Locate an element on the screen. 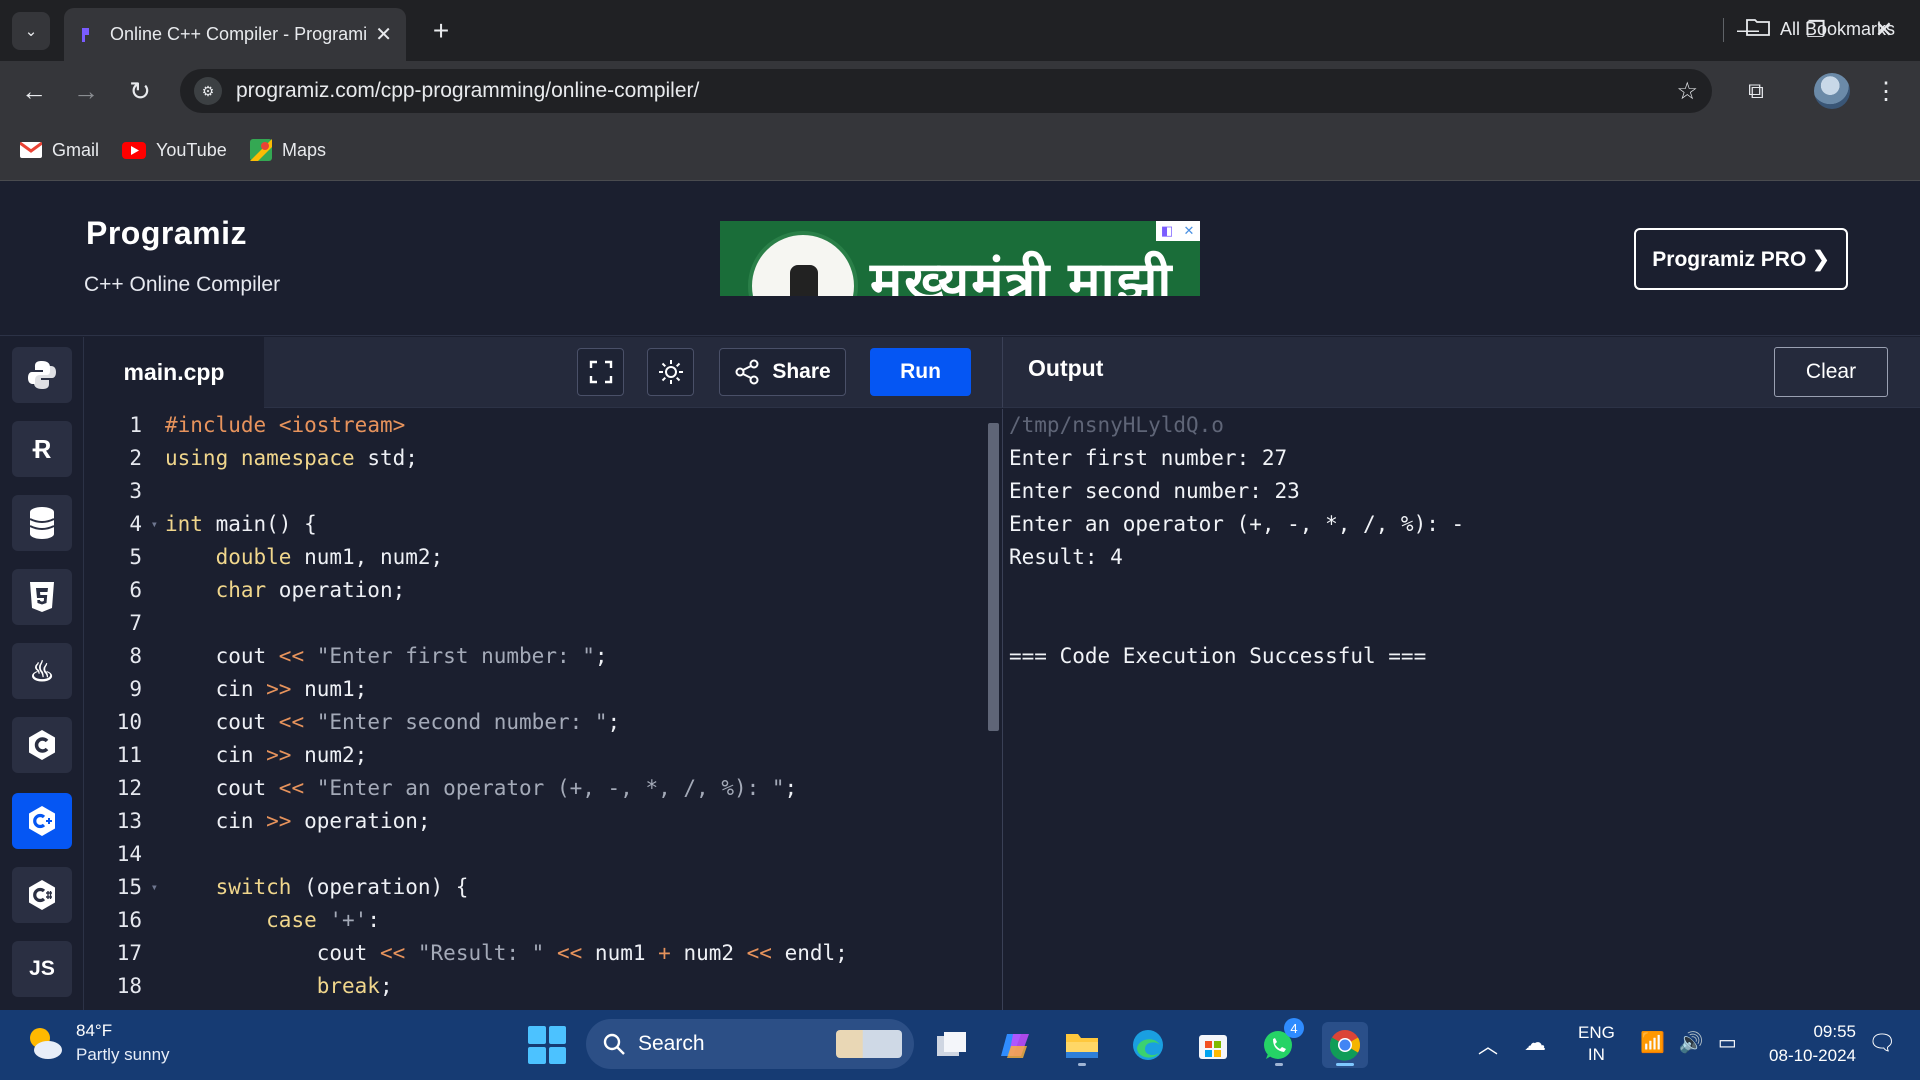  back-icon: ← is located at coordinates (34, 91).